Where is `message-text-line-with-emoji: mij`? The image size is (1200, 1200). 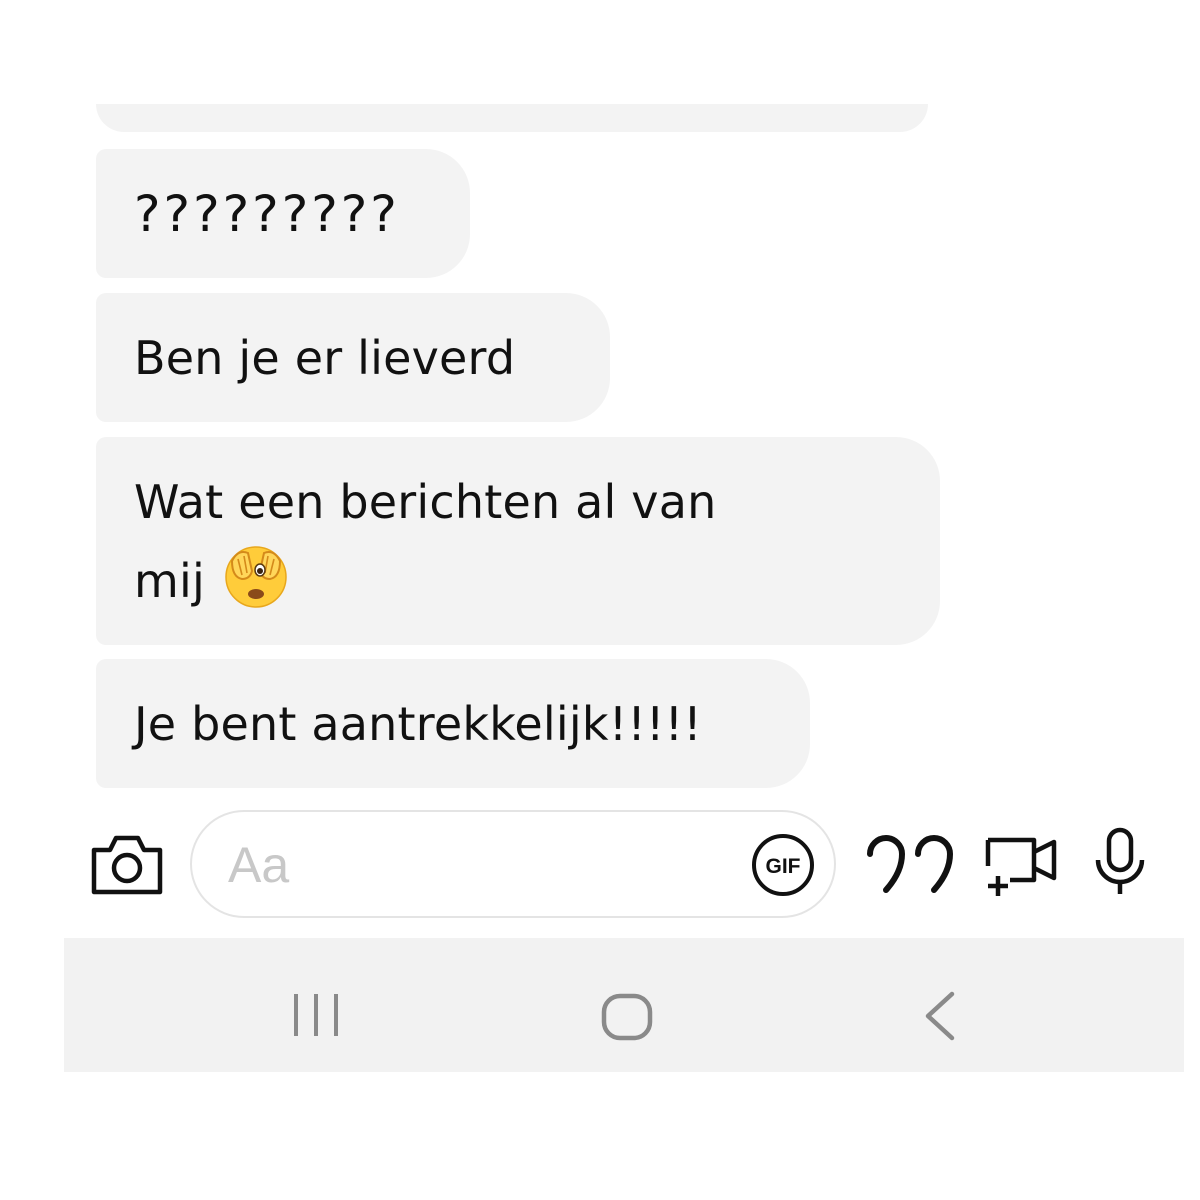
message-text-line-with-emoji: mij is located at coordinates (425, 578).